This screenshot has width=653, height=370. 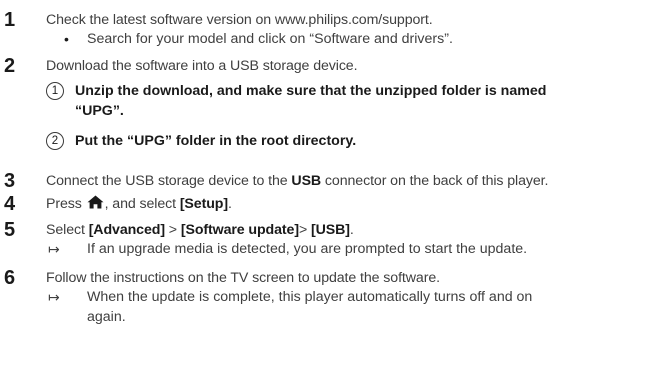 I want to click on usb-option-label: [USB], so click(x=330, y=230).